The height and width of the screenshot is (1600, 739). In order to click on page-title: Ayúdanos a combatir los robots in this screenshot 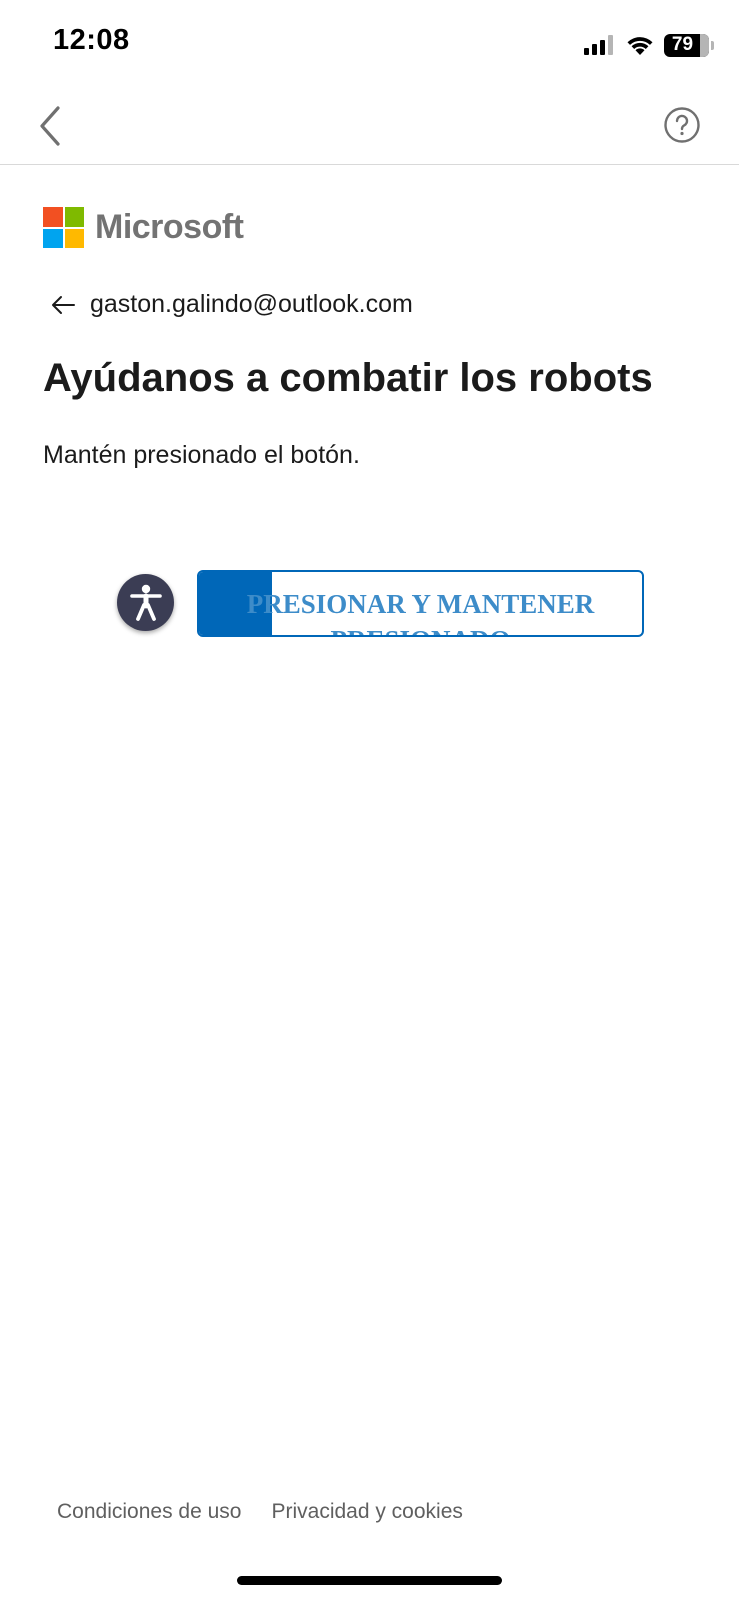, I will do `click(348, 378)`.